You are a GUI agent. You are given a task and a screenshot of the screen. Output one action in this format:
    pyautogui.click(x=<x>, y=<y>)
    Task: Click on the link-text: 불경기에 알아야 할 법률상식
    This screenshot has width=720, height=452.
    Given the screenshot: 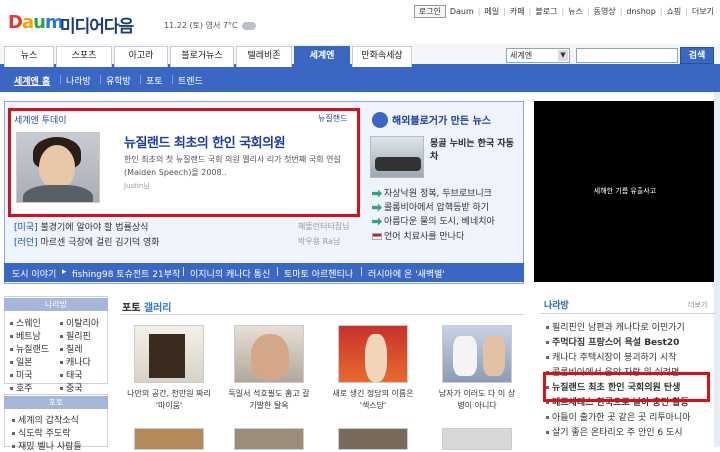 What is the action you would take?
    pyautogui.click(x=94, y=228)
    